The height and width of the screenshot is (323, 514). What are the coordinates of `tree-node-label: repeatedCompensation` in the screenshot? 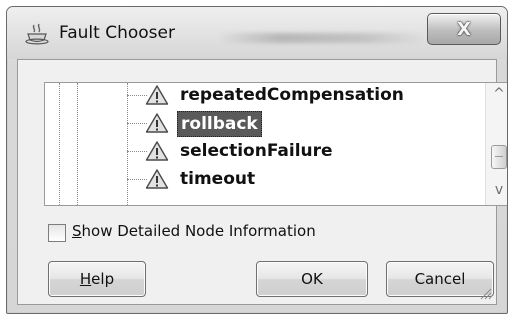 It's located at (292, 95).